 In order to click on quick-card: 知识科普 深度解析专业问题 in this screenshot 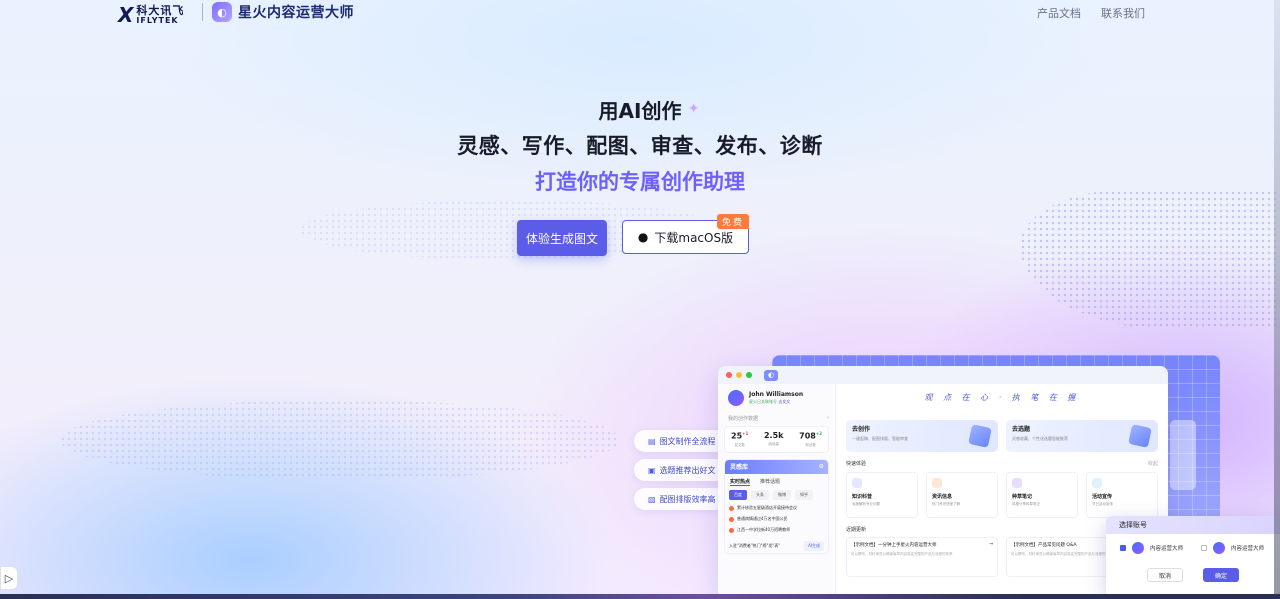, I will do `click(882, 495)`.